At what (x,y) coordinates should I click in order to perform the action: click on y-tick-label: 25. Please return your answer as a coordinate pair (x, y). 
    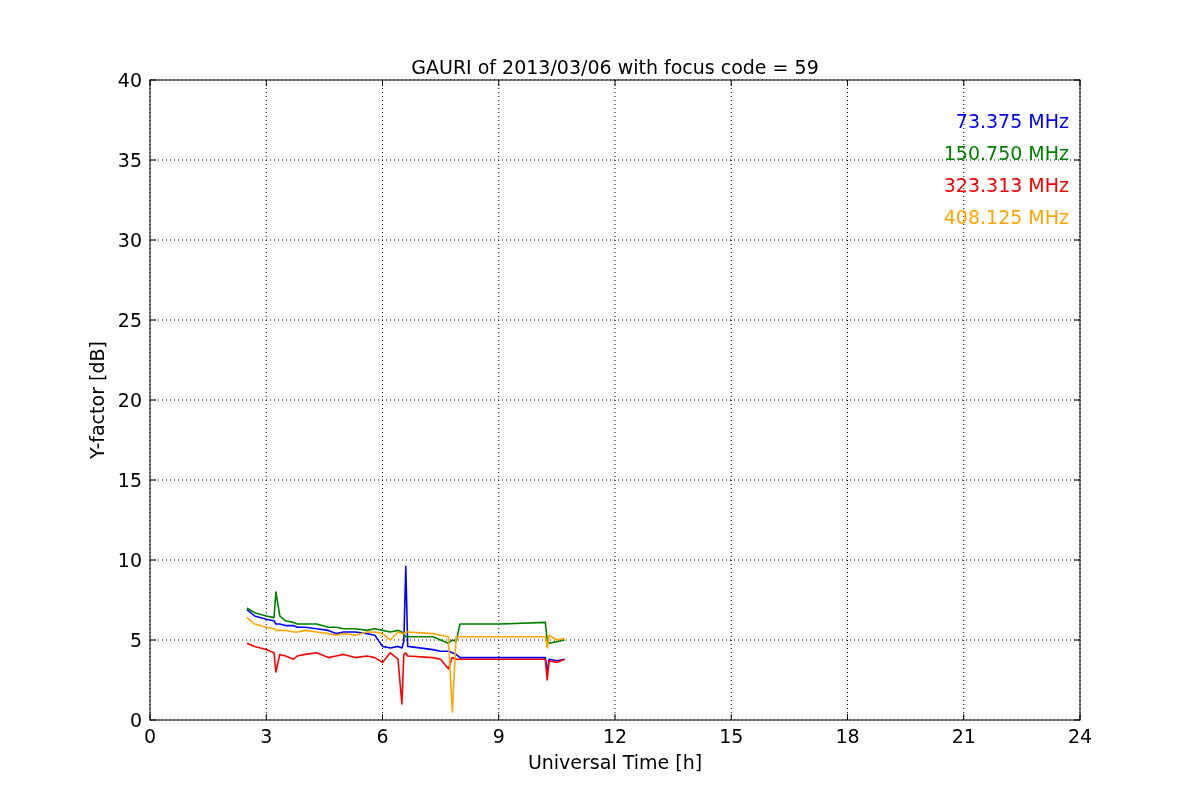
    Looking at the image, I should click on (129, 320).